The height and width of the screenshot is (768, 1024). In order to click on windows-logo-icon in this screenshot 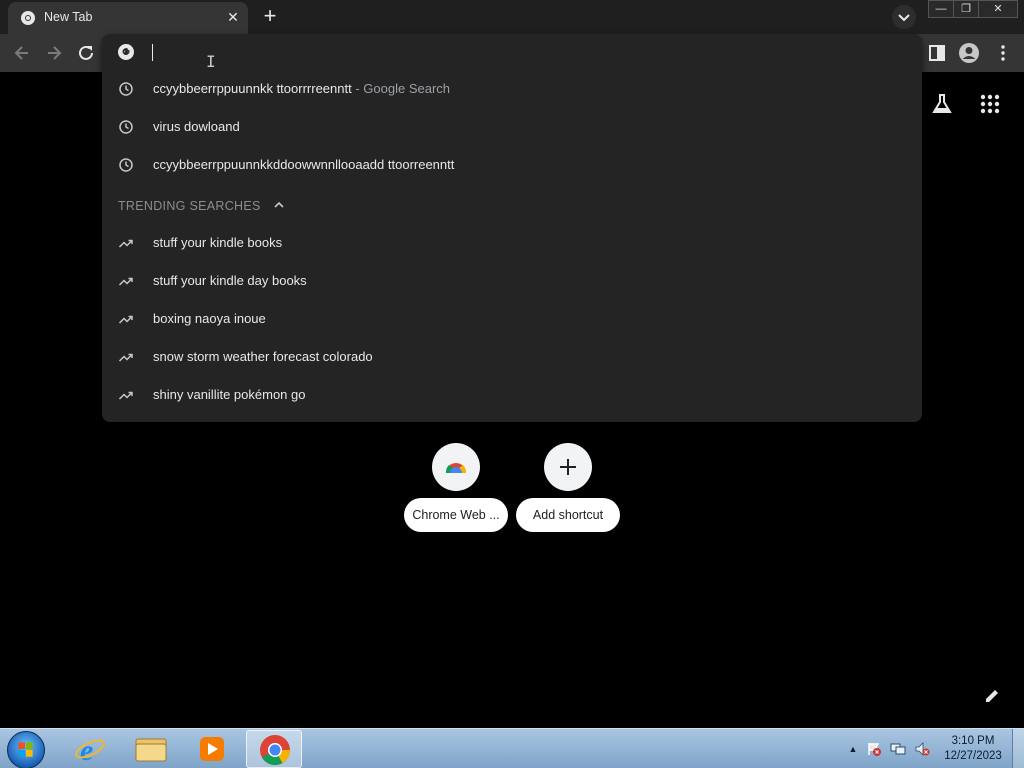, I will do `click(25, 749)`.